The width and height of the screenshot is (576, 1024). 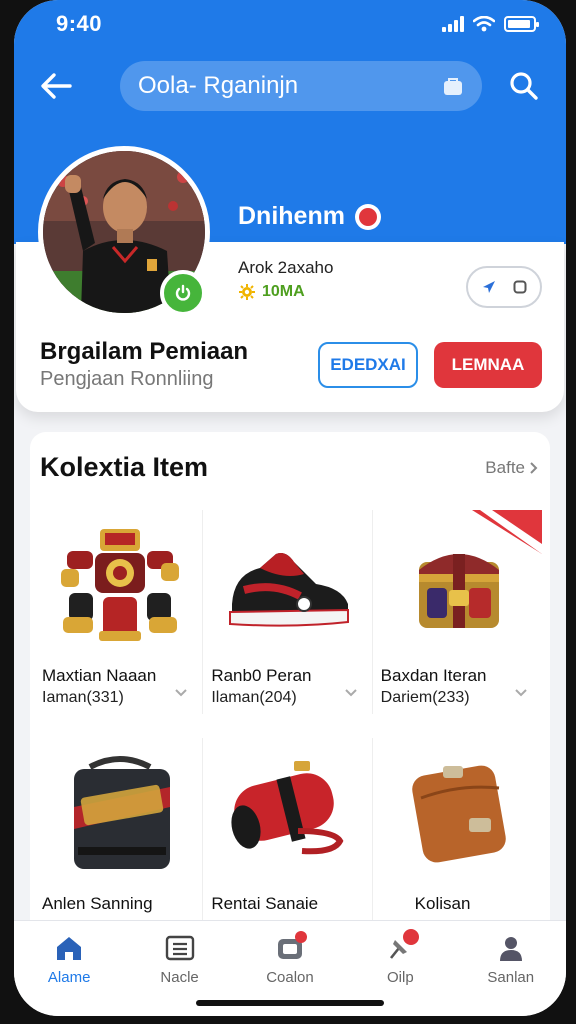 I want to click on item-card: Baxdan Iteran Dariem(233), so click(x=459, y=612).